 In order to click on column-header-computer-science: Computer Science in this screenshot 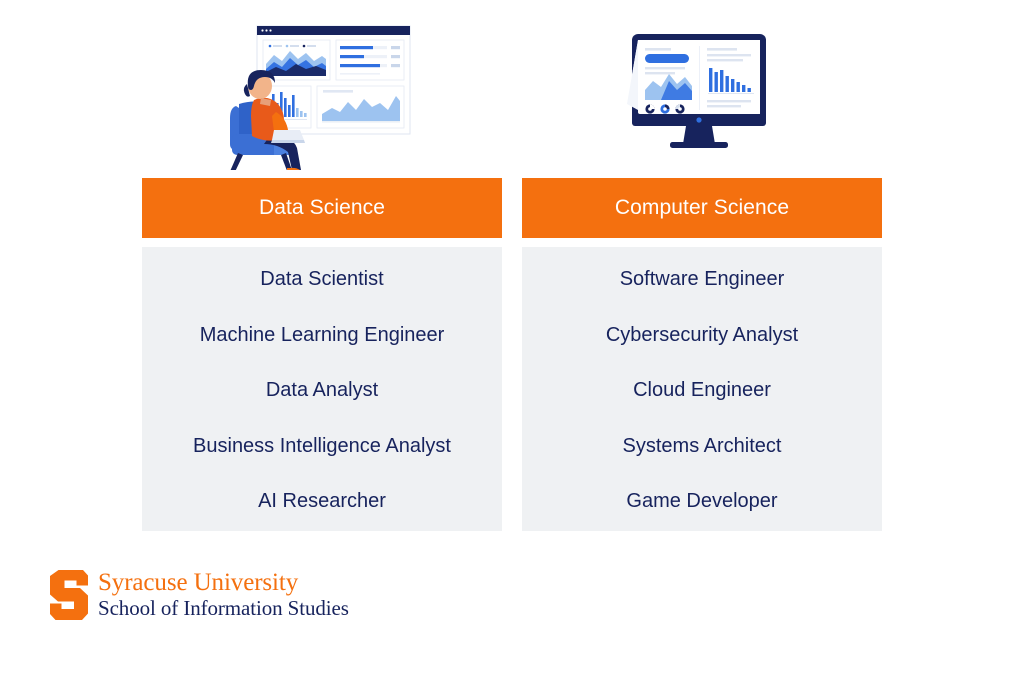, I will do `click(702, 208)`.